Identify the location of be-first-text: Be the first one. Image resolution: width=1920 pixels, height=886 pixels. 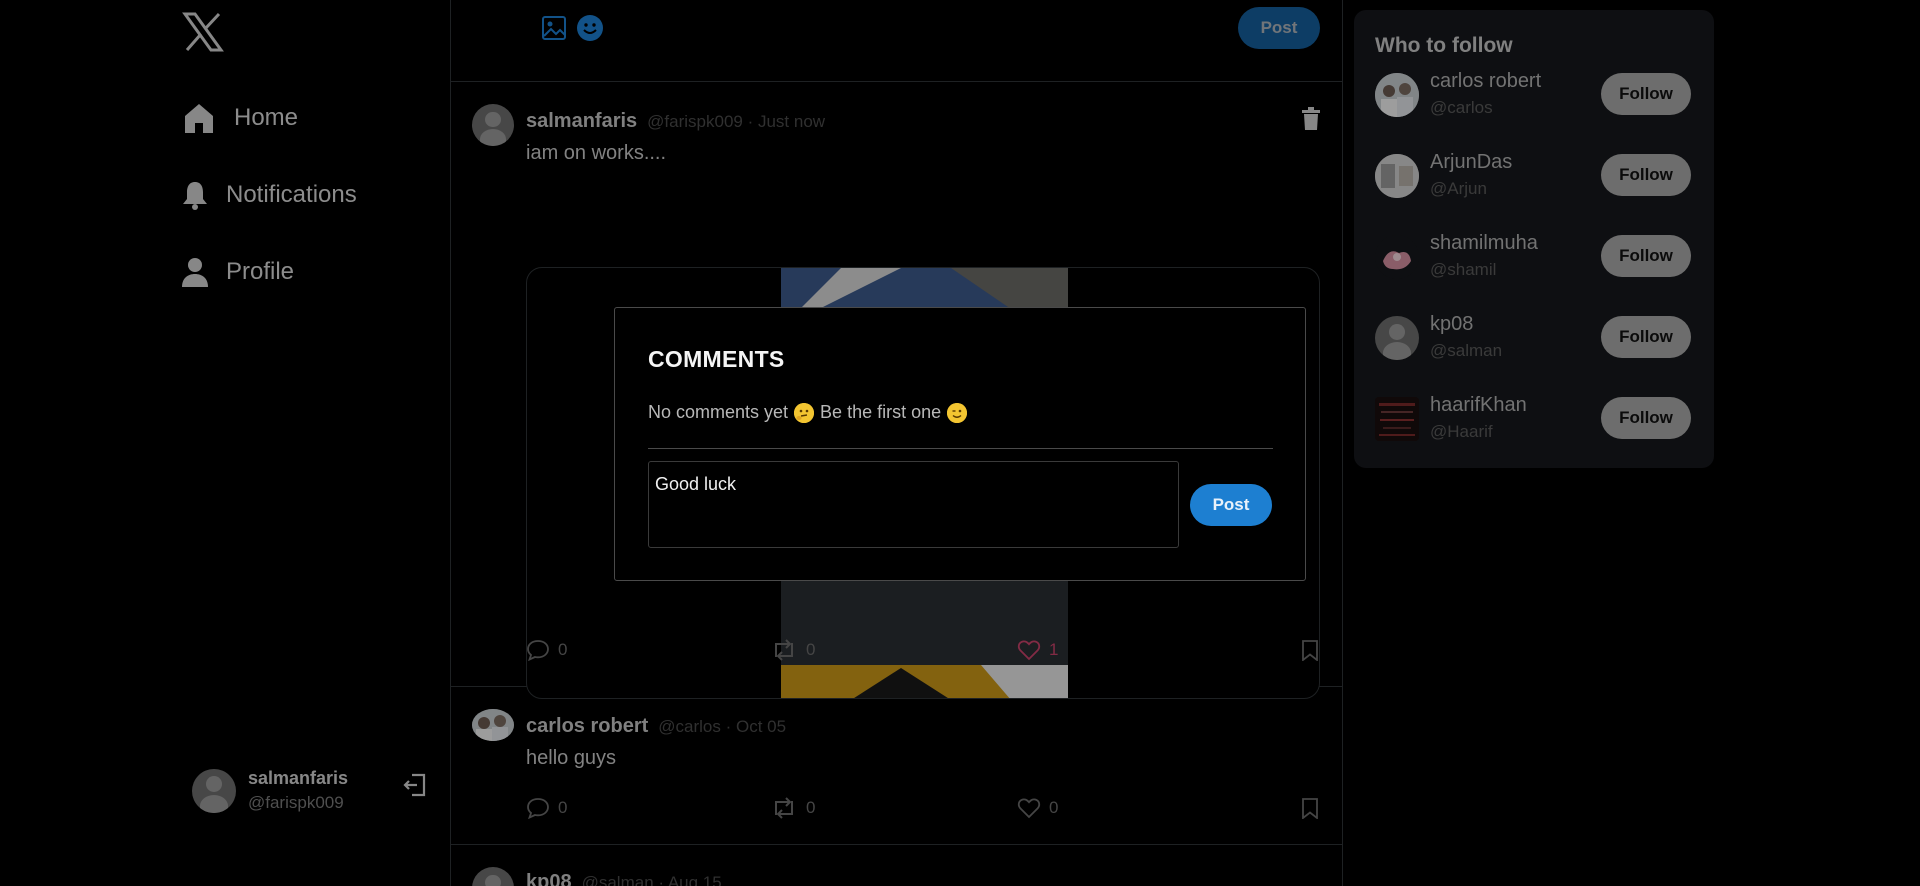
(881, 412).